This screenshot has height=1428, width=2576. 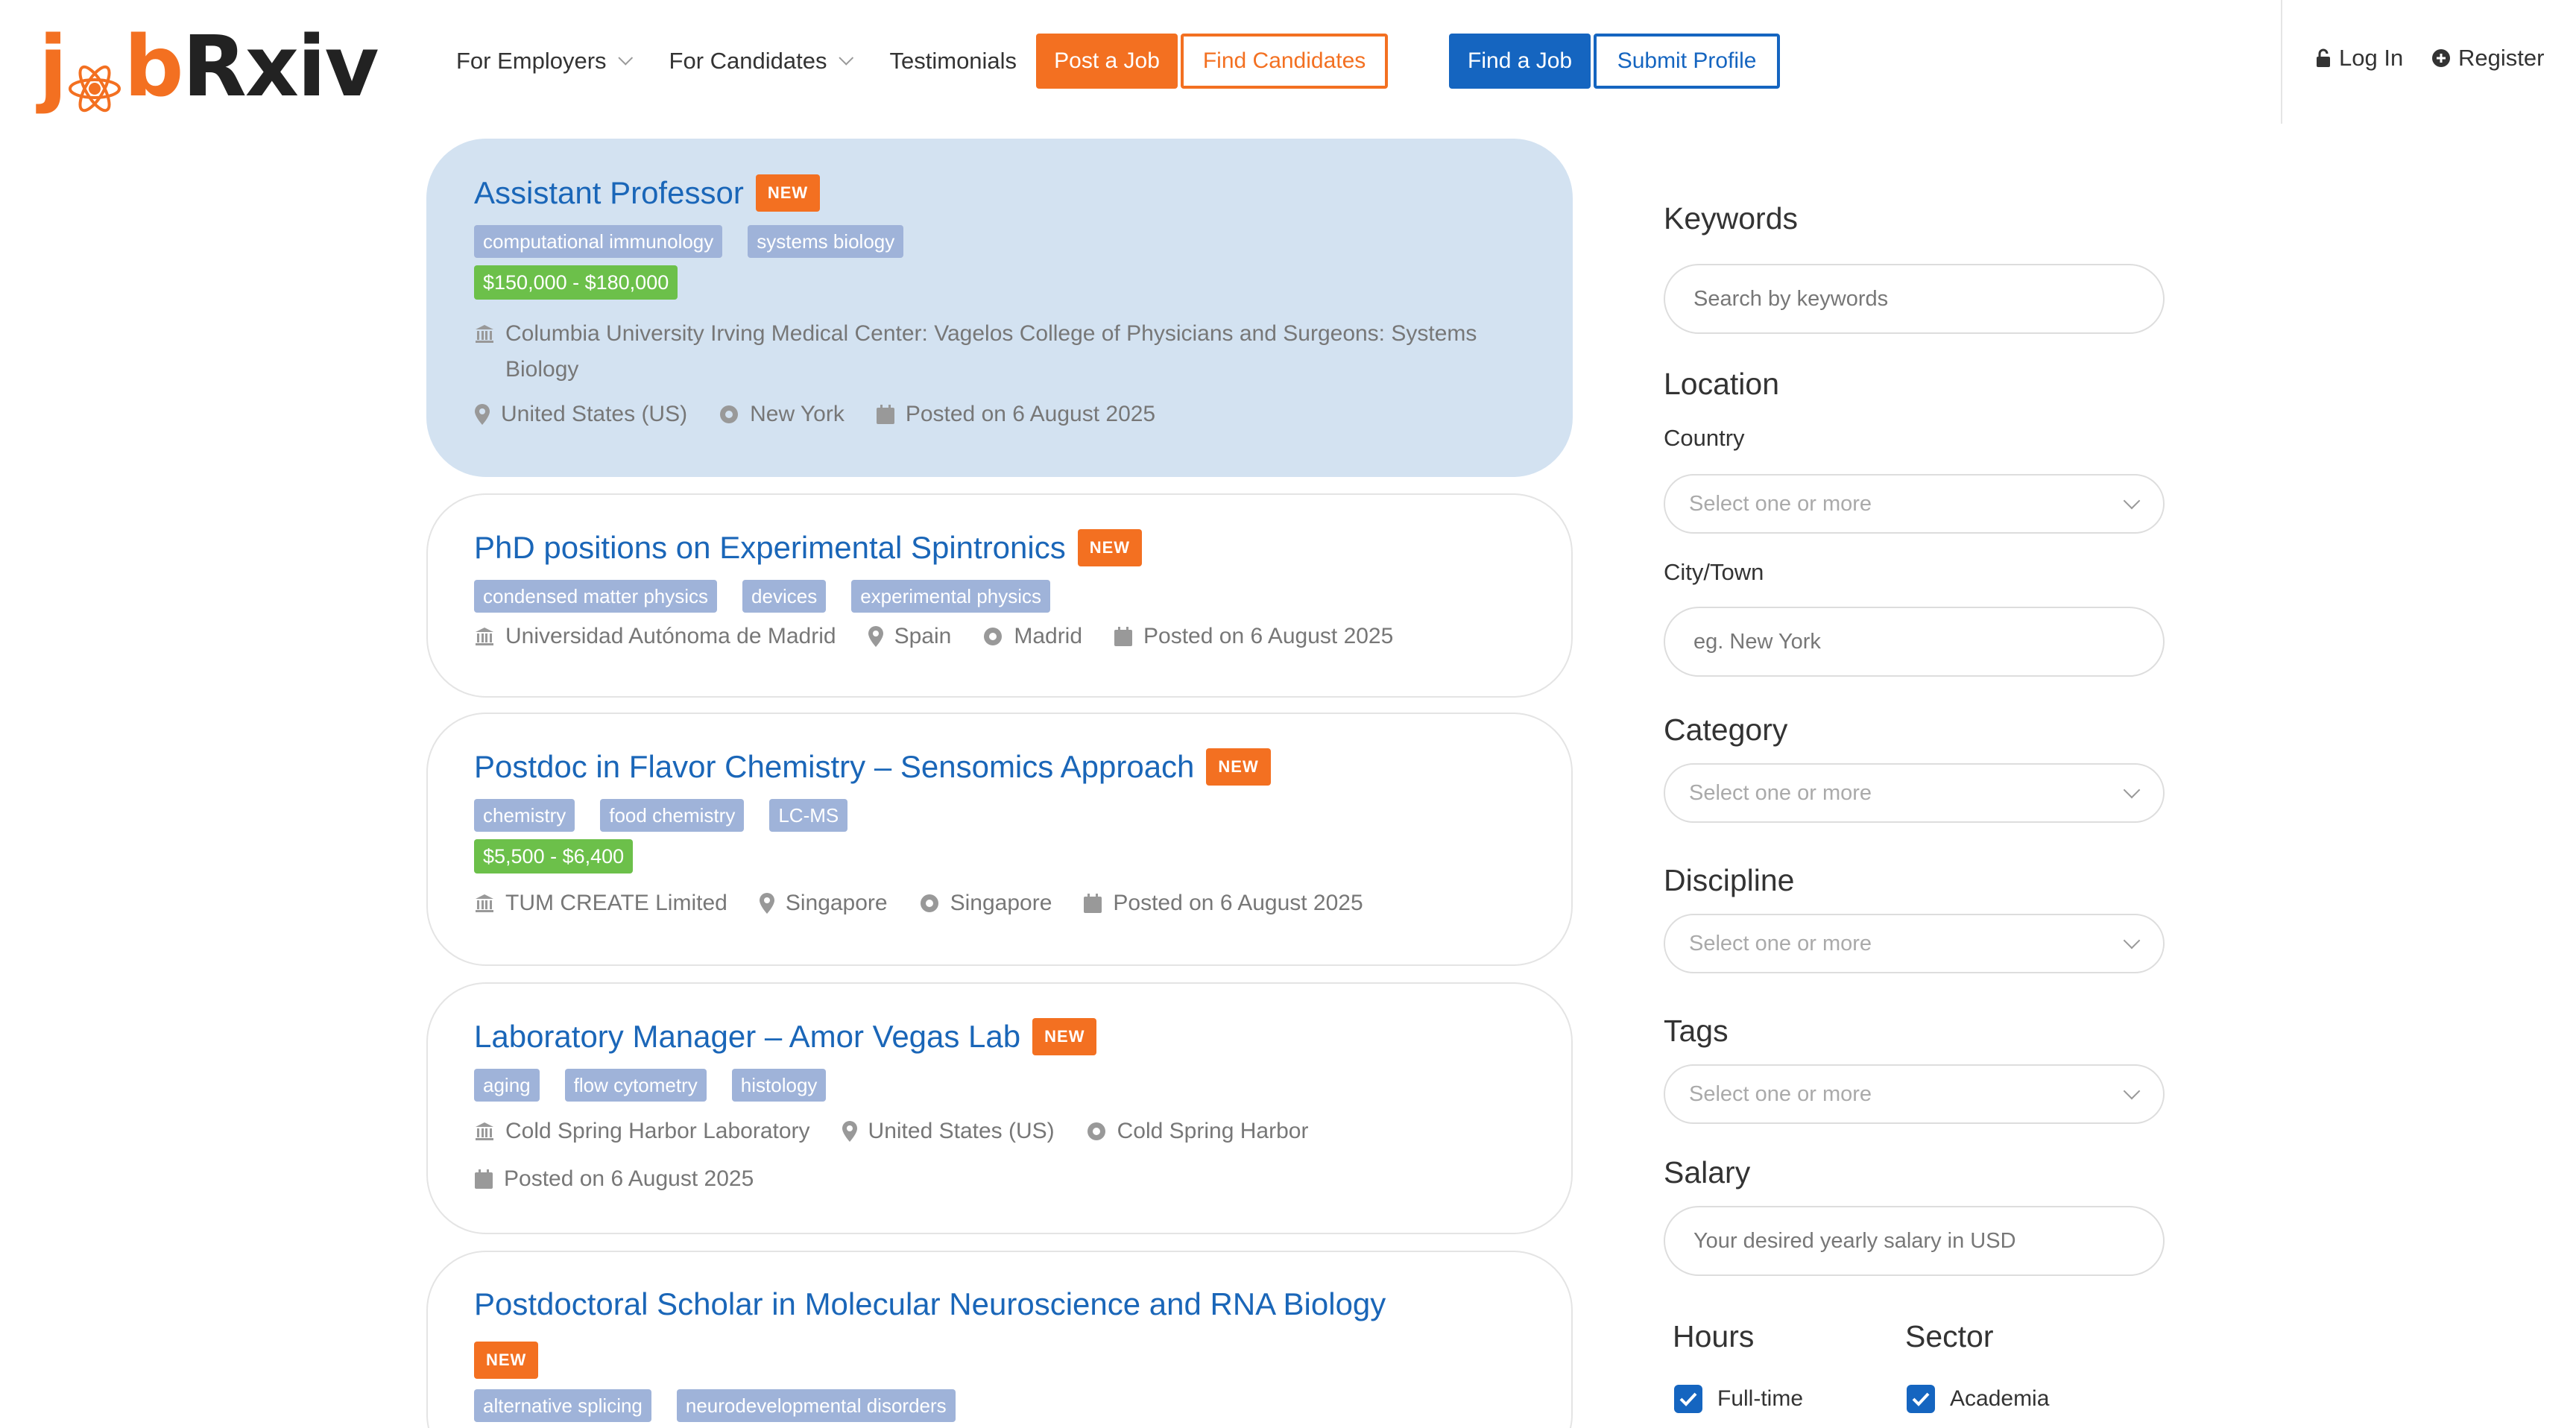 I want to click on job-tag: chemistry, so click(x=524, y=815).